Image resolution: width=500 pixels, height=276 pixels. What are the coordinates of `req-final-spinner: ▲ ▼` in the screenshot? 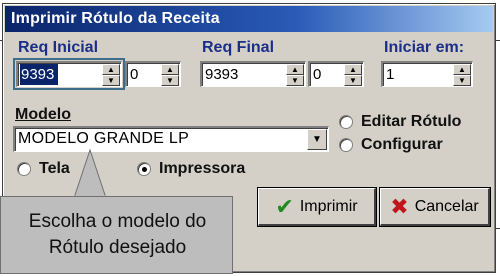 It's located at (295, 75).